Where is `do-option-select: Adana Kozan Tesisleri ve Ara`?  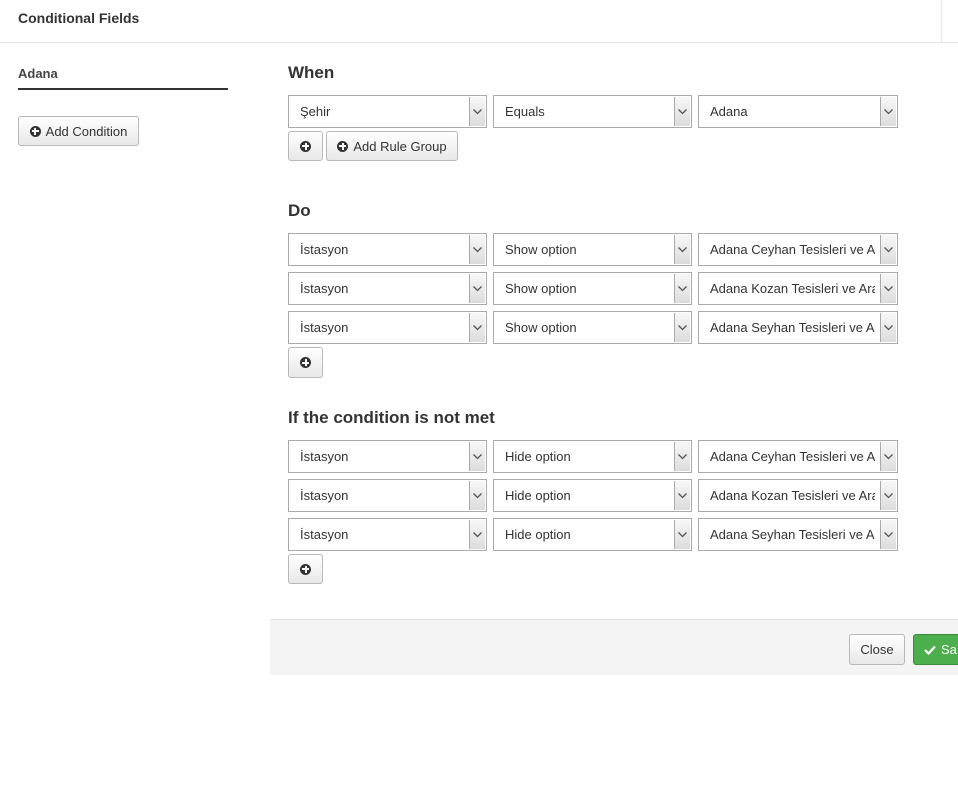
do-option-select: Adana Kozan Tesisleri ve Ara is located at coordinates (798, 288).